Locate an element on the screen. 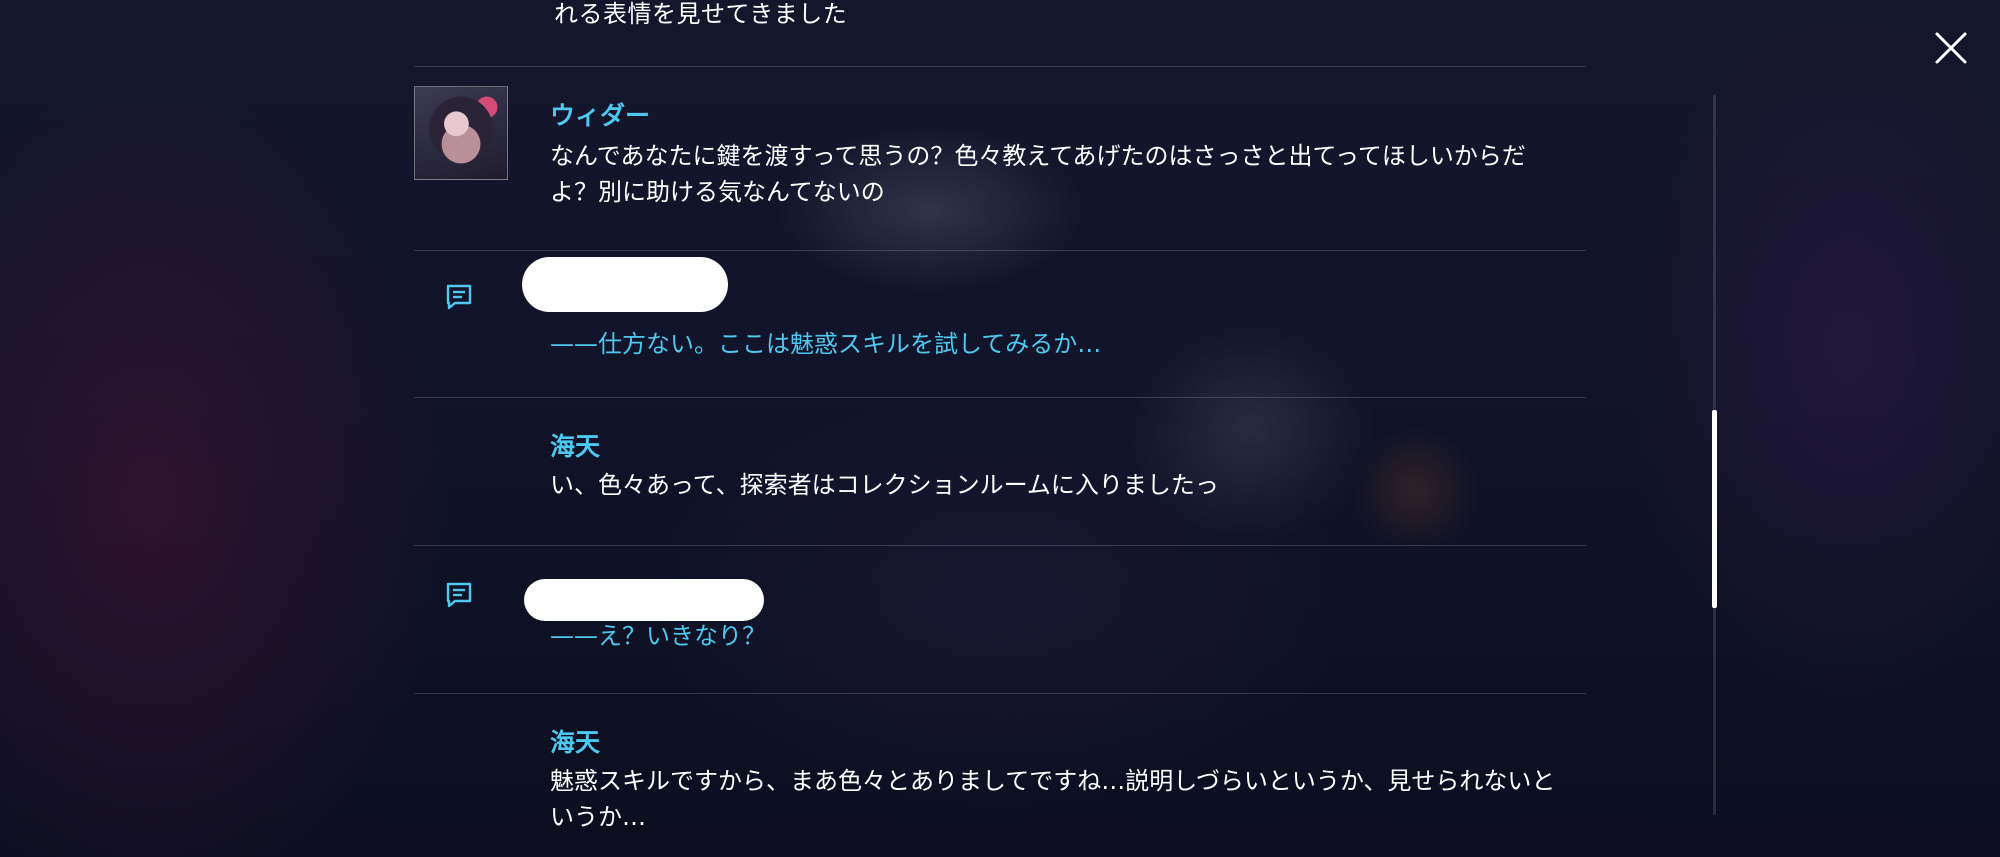  choice-text: ——え？いきなり？ is located at coordinates (658, 636).